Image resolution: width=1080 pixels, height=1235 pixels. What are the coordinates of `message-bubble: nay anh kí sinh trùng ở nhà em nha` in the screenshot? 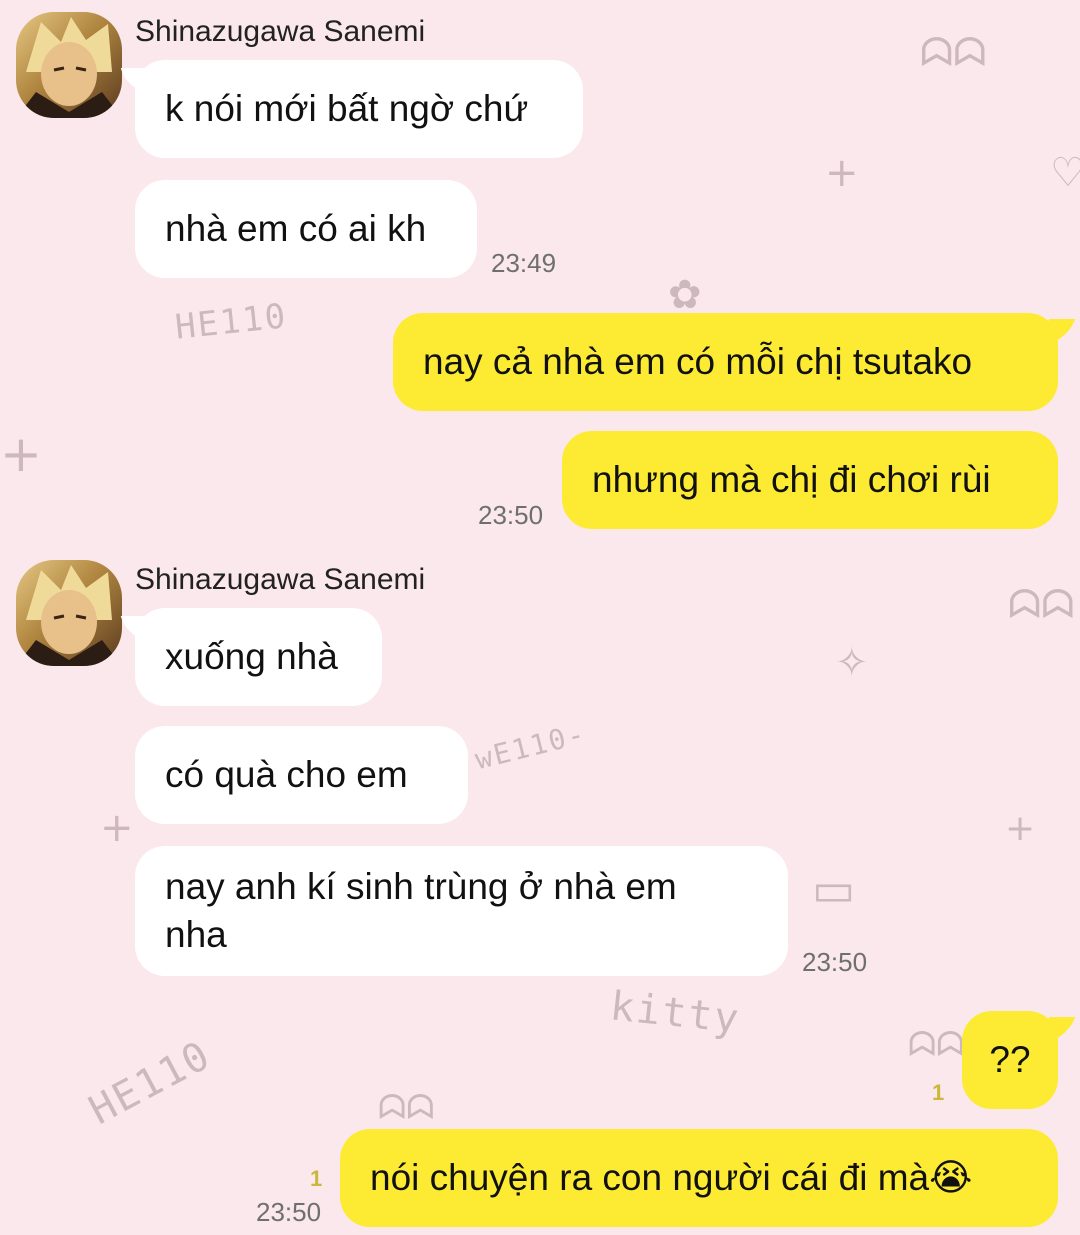 It's located at (461, 911).